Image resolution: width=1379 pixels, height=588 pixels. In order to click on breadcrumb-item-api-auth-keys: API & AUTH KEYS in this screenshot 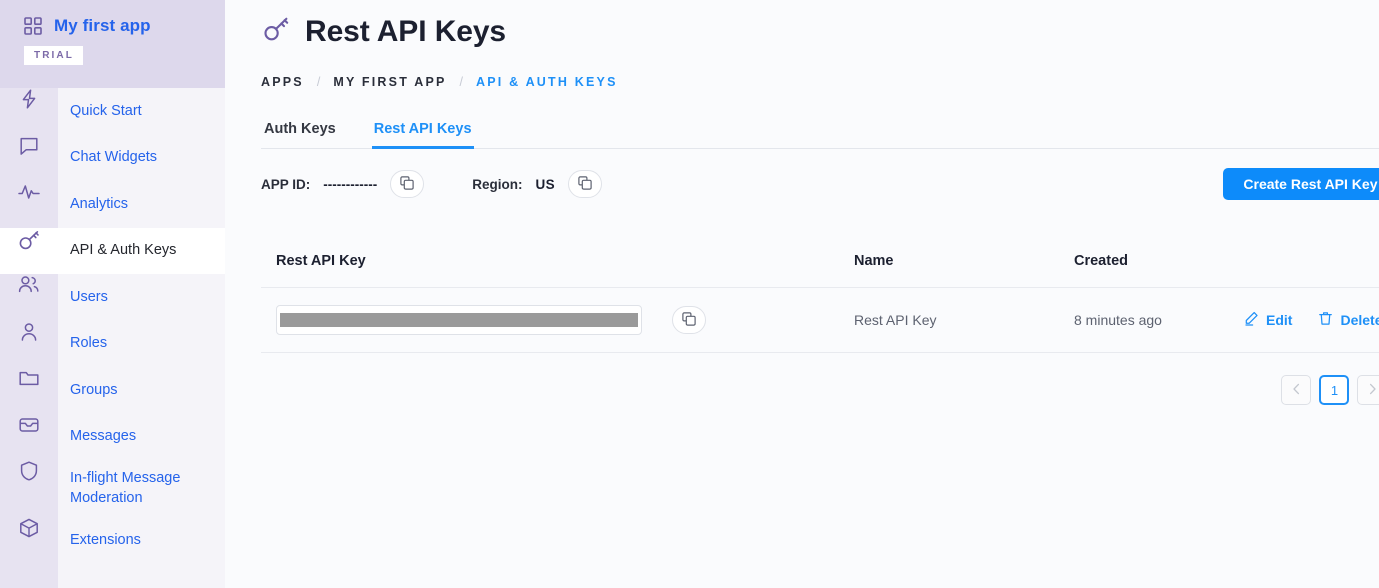, I will do `click(547, 82)`.